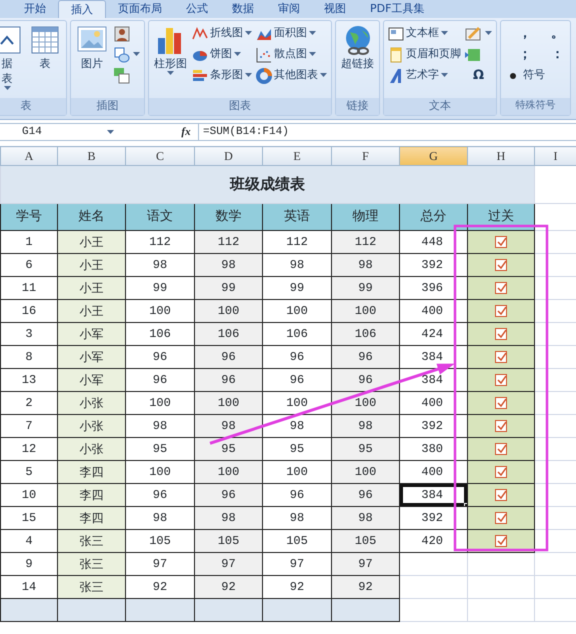 This screenshot has width=576, height=634. I want to click on column-heading: 物理, so click(366, 217).